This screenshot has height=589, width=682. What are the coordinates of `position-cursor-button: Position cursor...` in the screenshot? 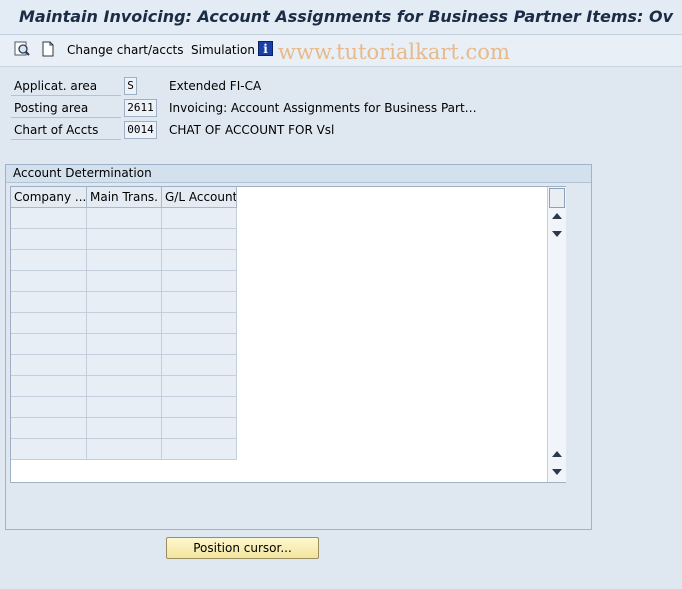 It's located at (242, 548).